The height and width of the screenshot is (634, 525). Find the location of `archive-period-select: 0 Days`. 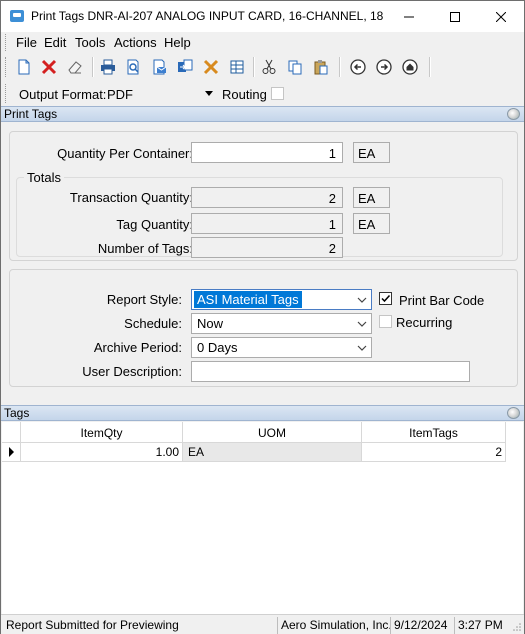

archive-period-select: 0 Days is located at coordinates (281, 347).